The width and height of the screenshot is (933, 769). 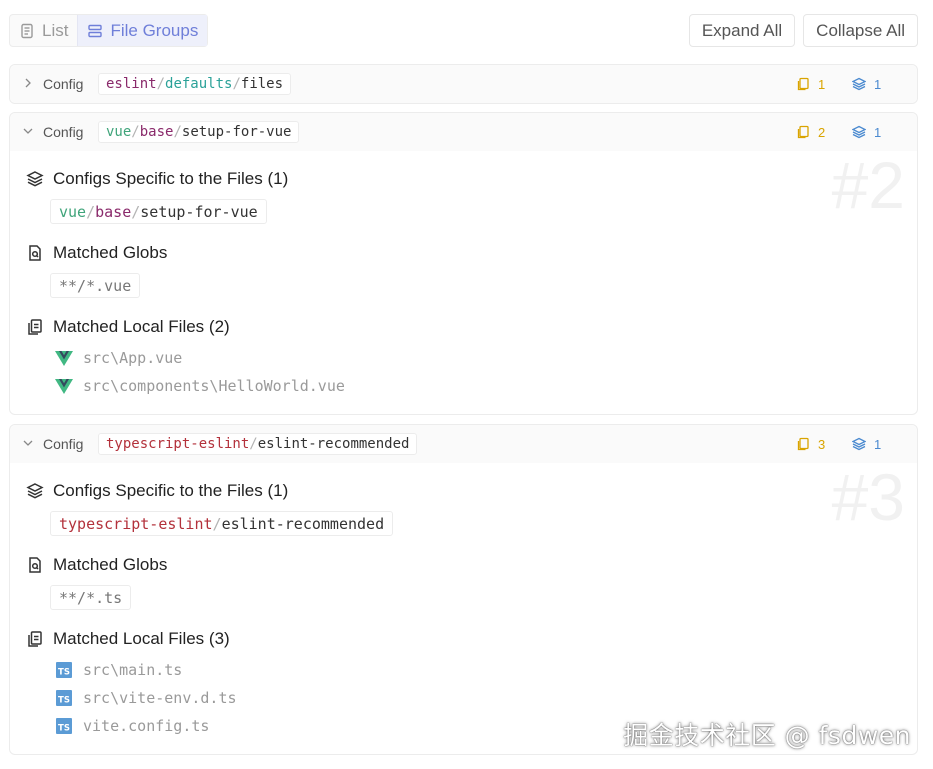 I want to click on group-header: Config eslint / defaults / files 1 1, so click(x=463, y=84).